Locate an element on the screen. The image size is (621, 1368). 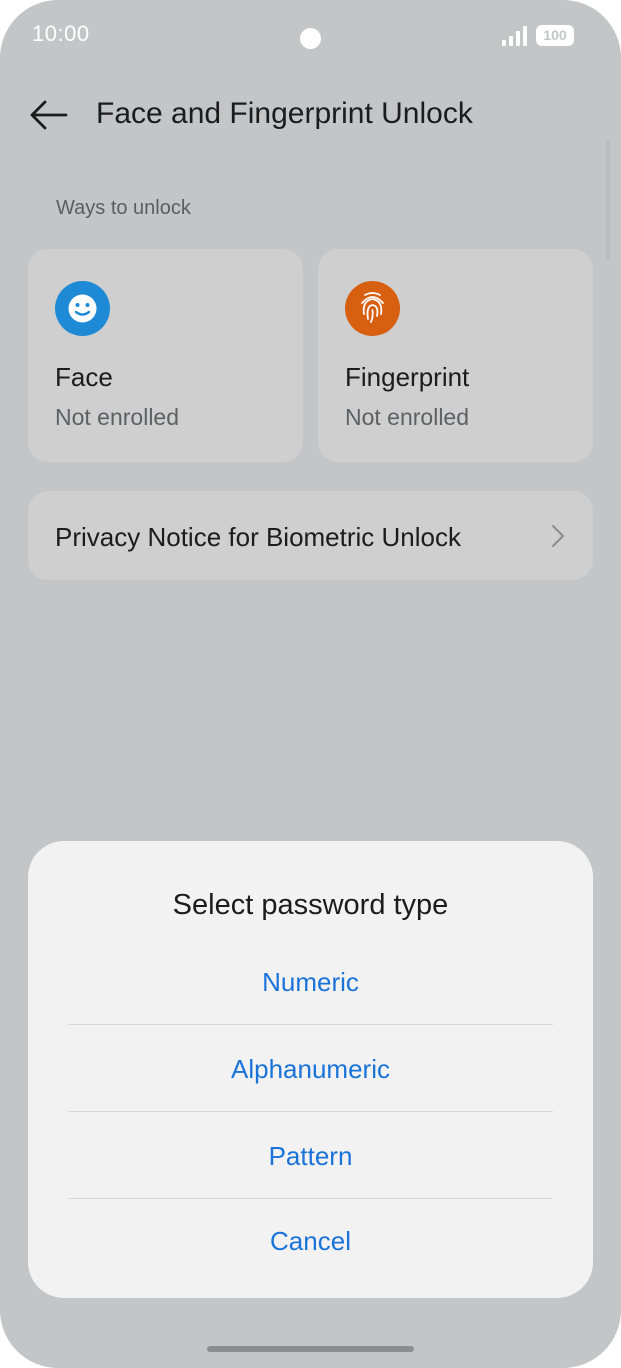
battery-level: 100 is located at coordinates (555, 35).